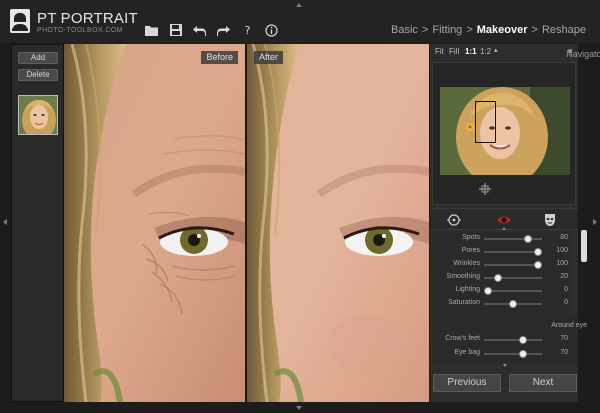 The image size is (600, 413). Describe the element at coordinates (199, 30) in the screenshot. I see `undo-icon` at that location.